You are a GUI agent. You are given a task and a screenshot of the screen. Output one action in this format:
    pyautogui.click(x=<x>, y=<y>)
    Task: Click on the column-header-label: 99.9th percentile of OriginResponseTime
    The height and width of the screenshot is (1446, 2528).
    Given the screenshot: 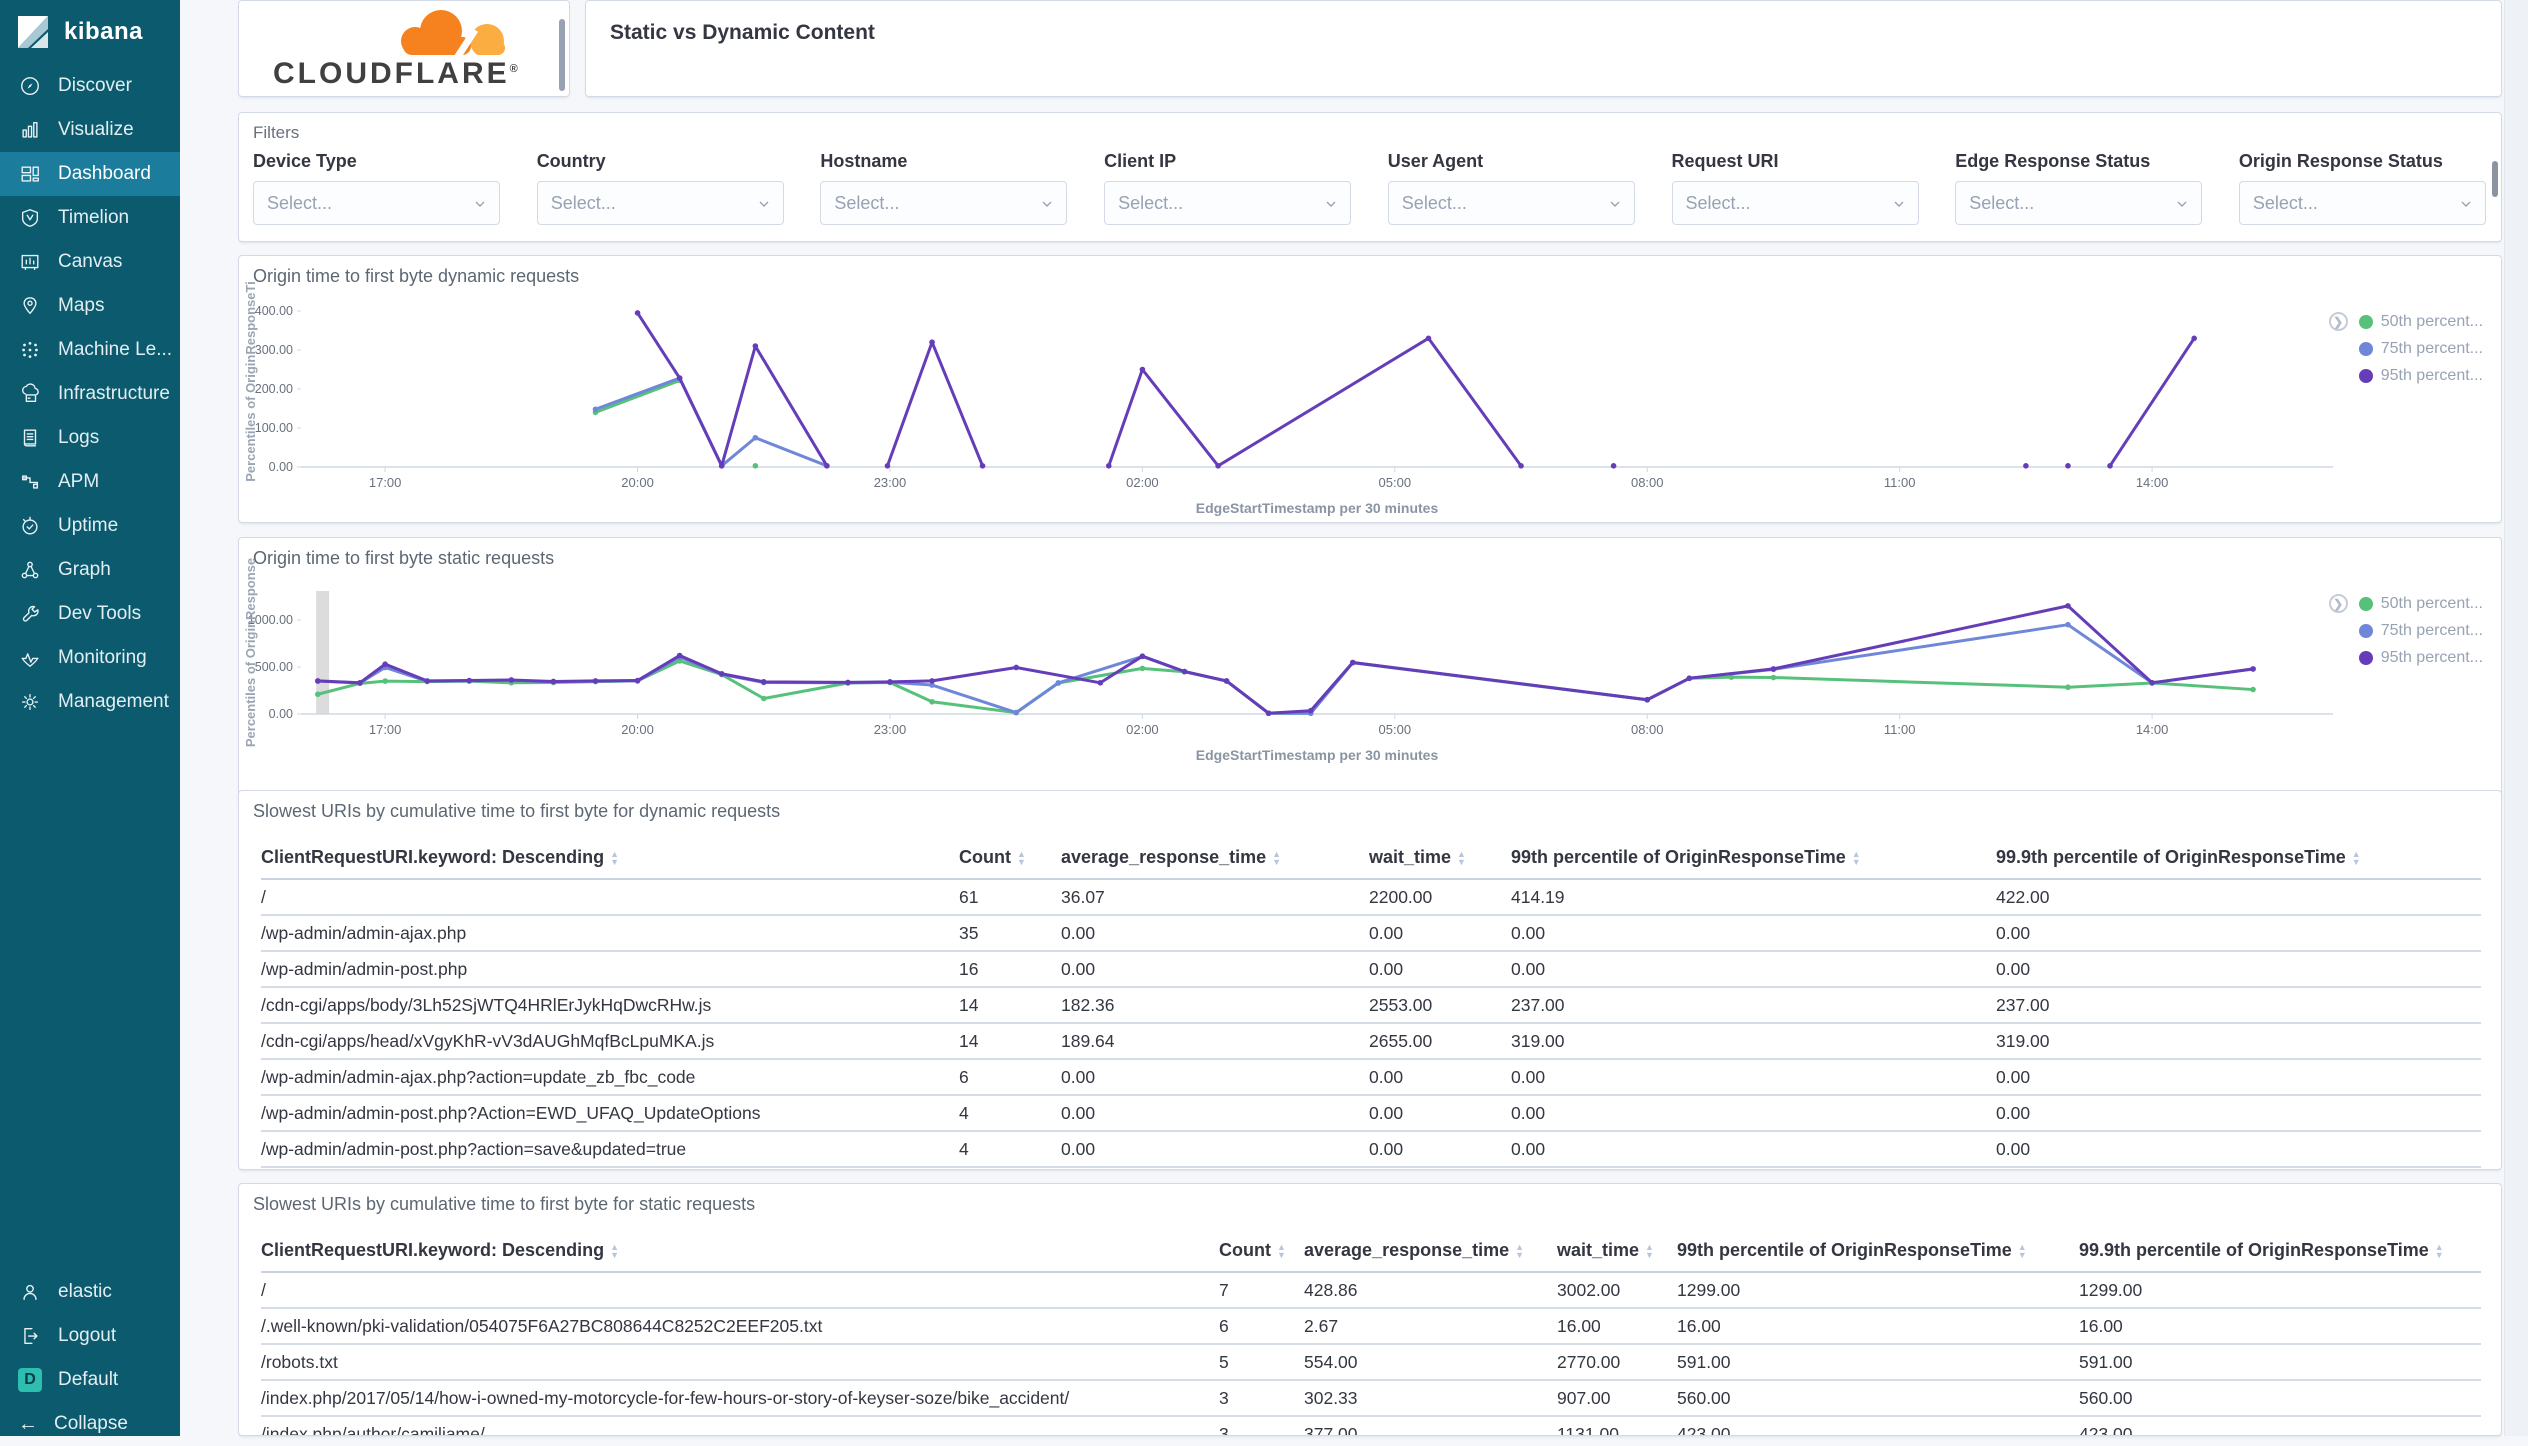 What is the action you would take?
    pyautogui.click(x=2254, y=1250)
    